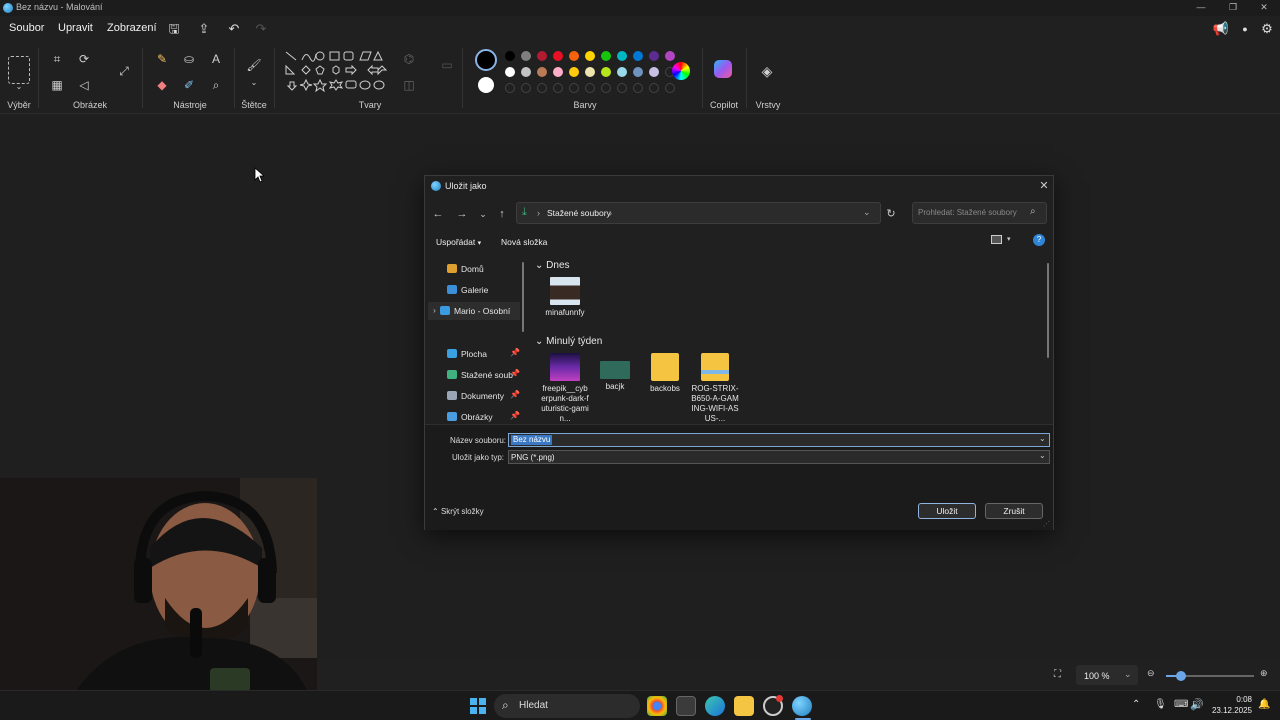 This screenshot has width=1280, height=720. What do you see at coordinates (216, 85) in the screenshot?
I see `magnifier-icon: ⌕` at bounding box center [216, 85].